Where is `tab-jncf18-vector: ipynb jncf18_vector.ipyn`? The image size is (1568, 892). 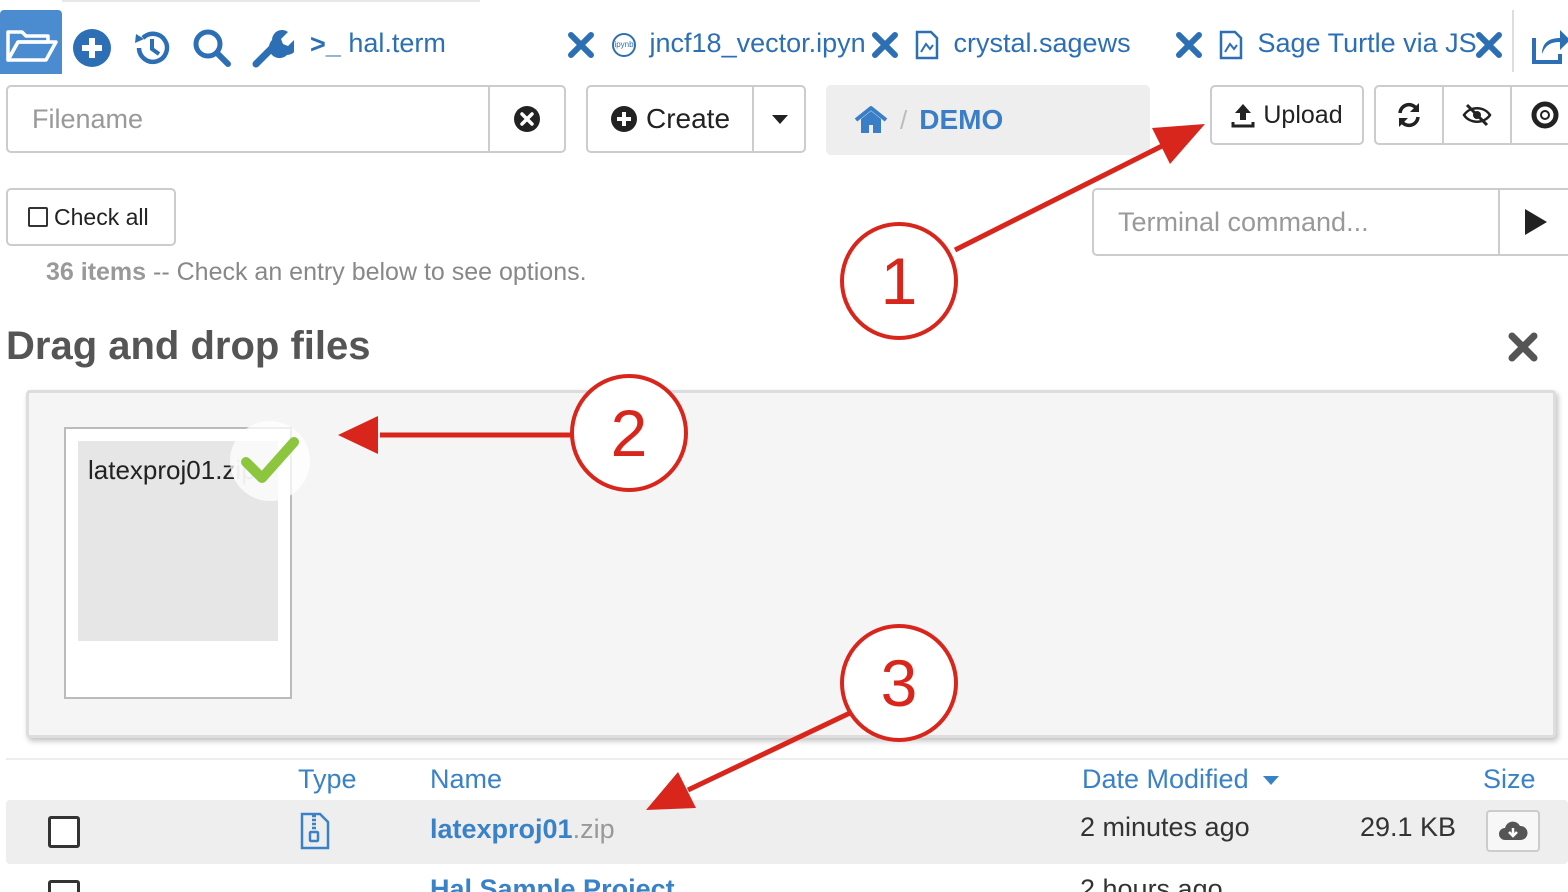 tab-jncf18-vector: ipynb jncf18_vector.ipyn is located at coordinates (739, 48).